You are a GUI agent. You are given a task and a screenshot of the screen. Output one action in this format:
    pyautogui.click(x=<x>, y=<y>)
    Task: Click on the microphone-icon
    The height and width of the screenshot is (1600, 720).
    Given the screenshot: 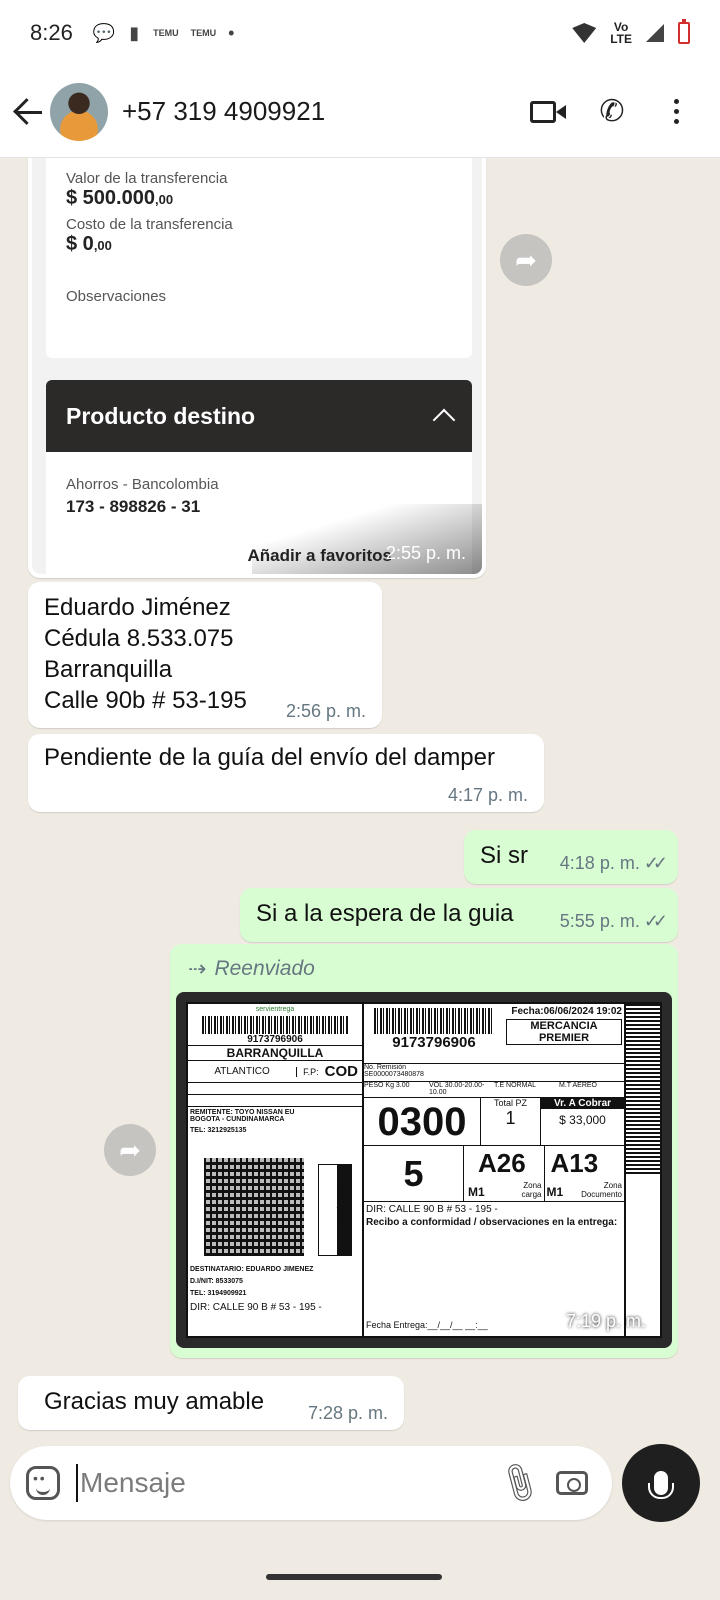 What is the action you would take?
    pyautogui.click(x=661, y=1485)
    